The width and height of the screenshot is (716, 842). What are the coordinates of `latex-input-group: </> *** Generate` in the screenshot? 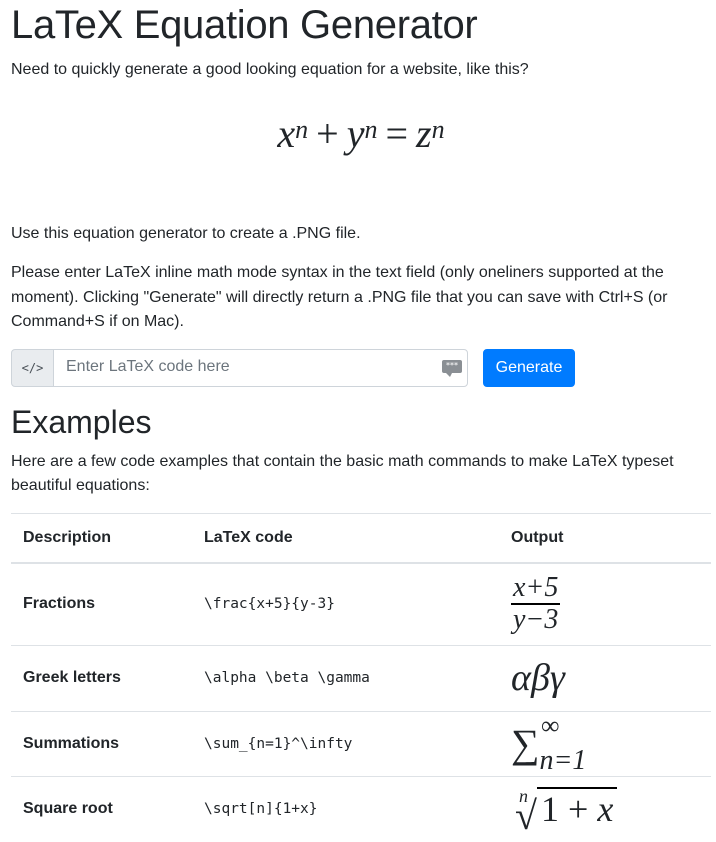 It's located at (361, 368).